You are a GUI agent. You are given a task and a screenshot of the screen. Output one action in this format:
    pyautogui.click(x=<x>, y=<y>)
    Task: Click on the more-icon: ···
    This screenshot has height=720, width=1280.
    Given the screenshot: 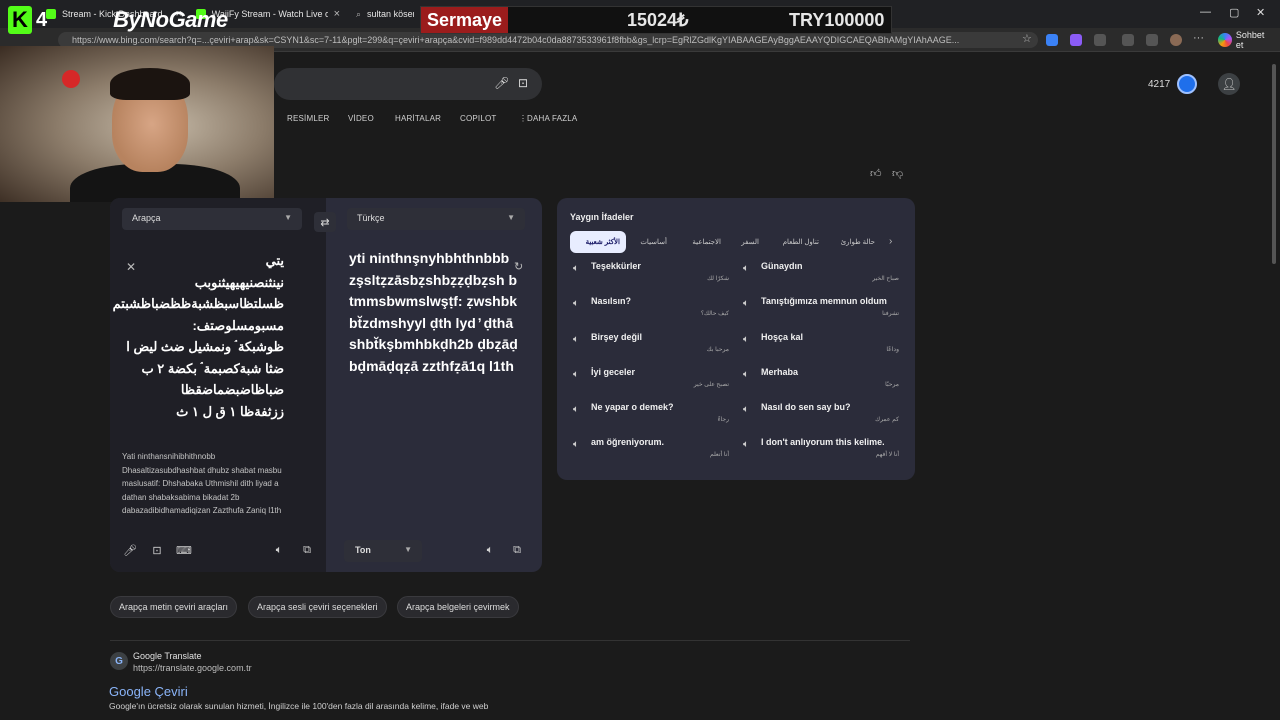 What is the action you would take?
    pyautogui.click(x=1198, y=38)
    